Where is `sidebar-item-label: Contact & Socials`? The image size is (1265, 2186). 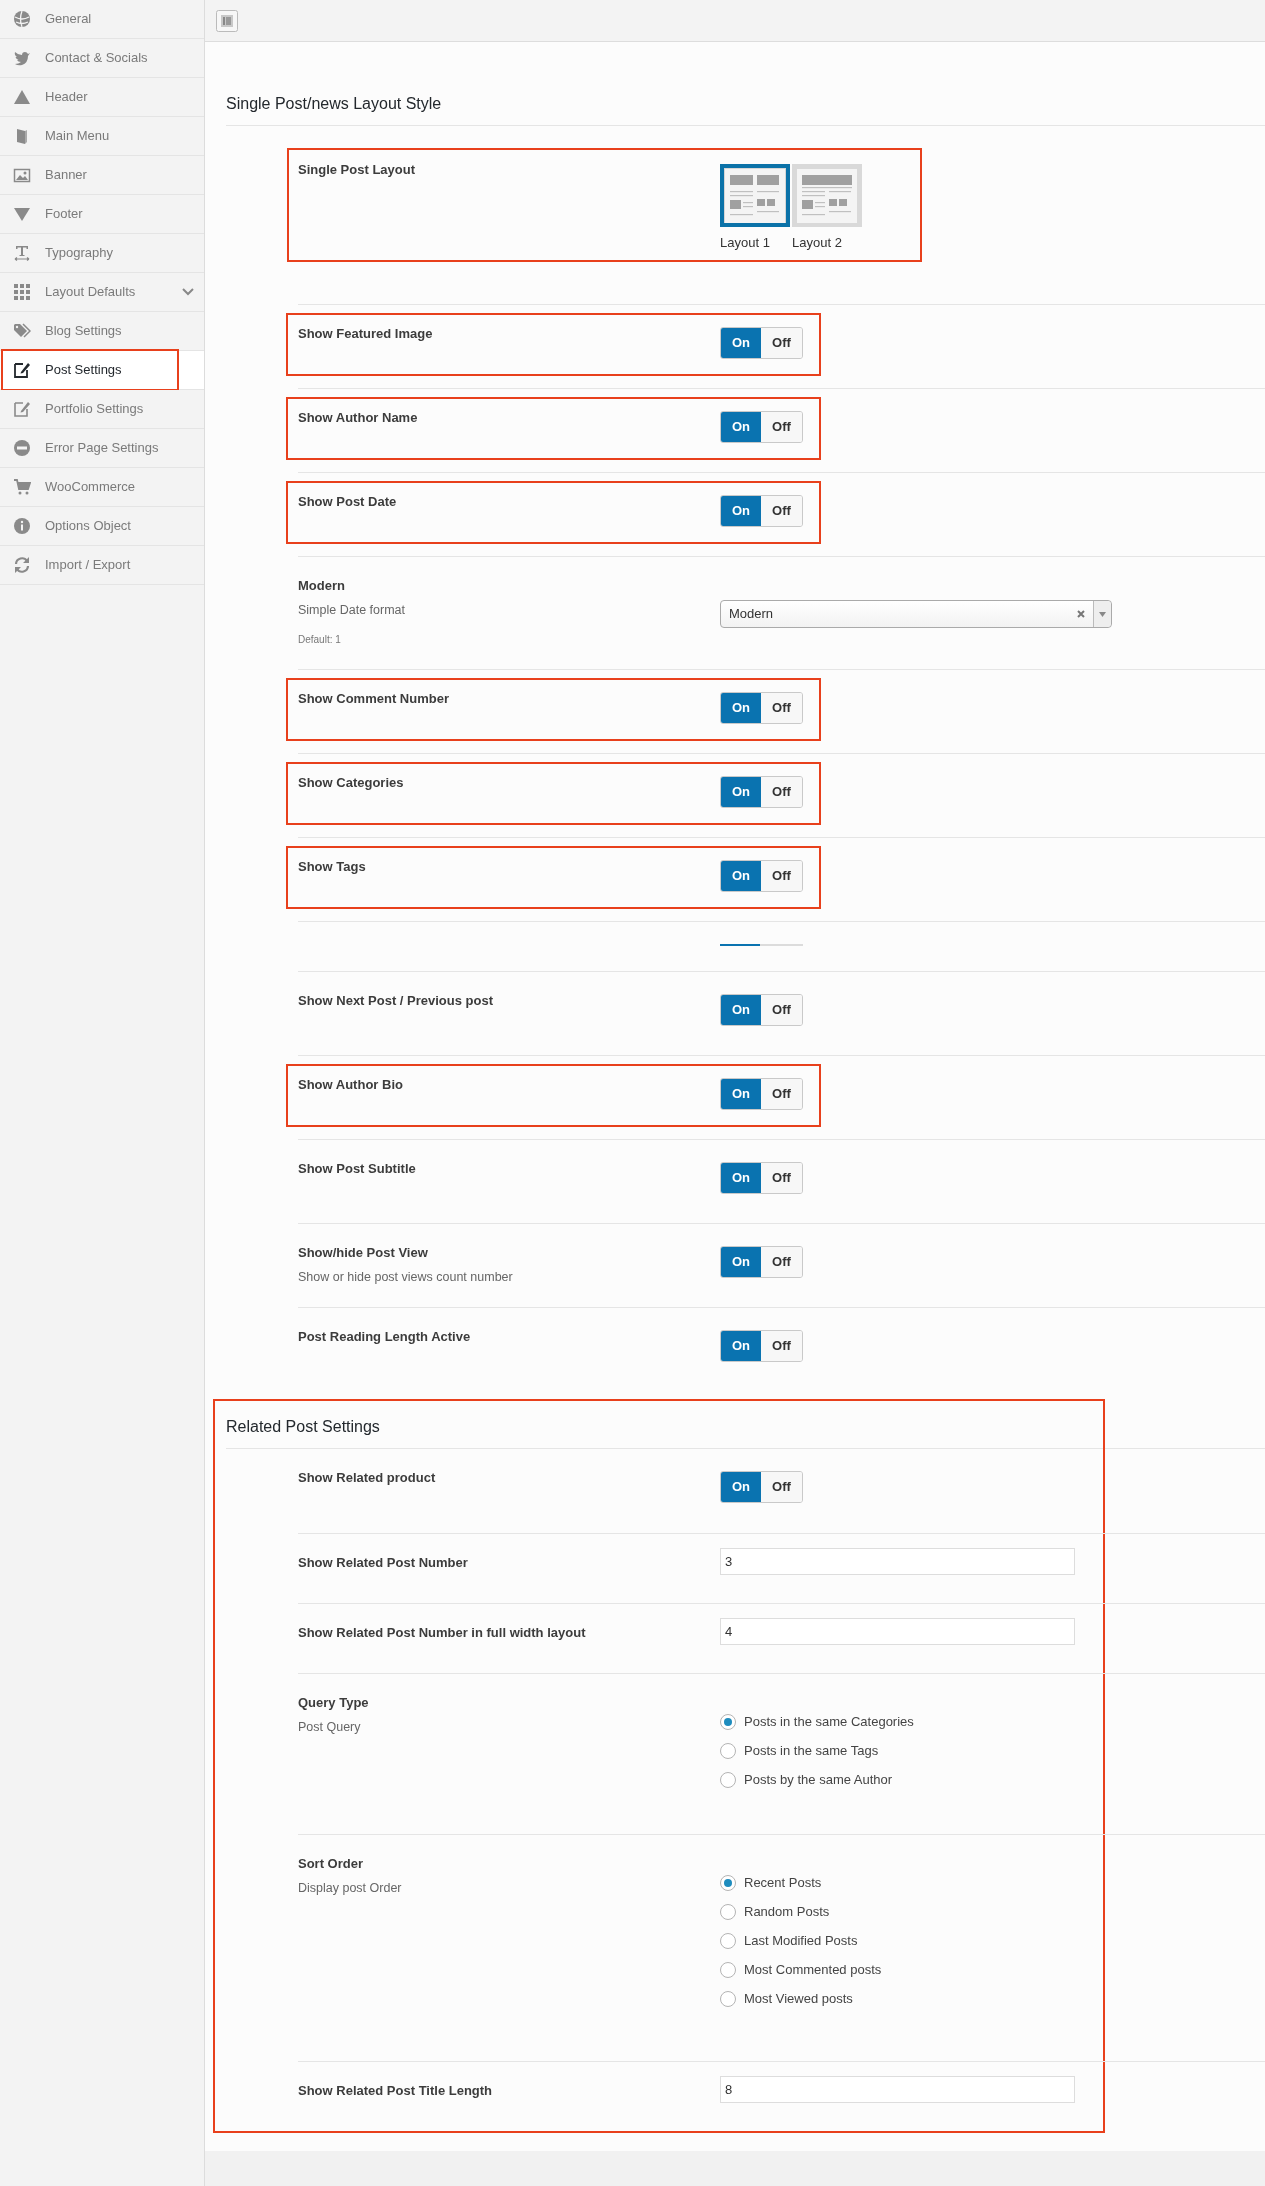 sidebar-item-label: Contact & Socials is located at coordinates (97, 58).